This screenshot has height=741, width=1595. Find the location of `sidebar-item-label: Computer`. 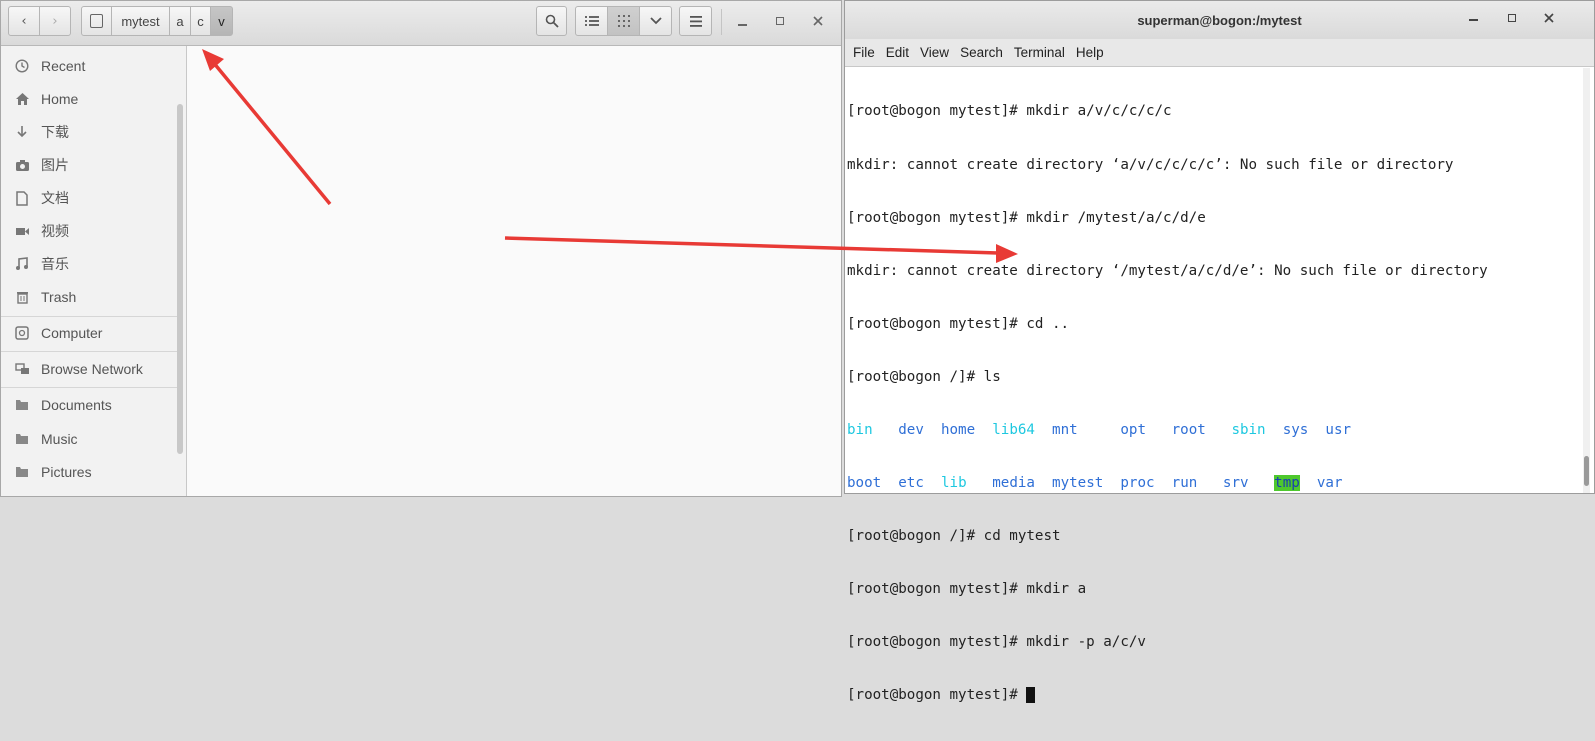

sidebar-item-label: Computer is located at coordinates (72, 333).